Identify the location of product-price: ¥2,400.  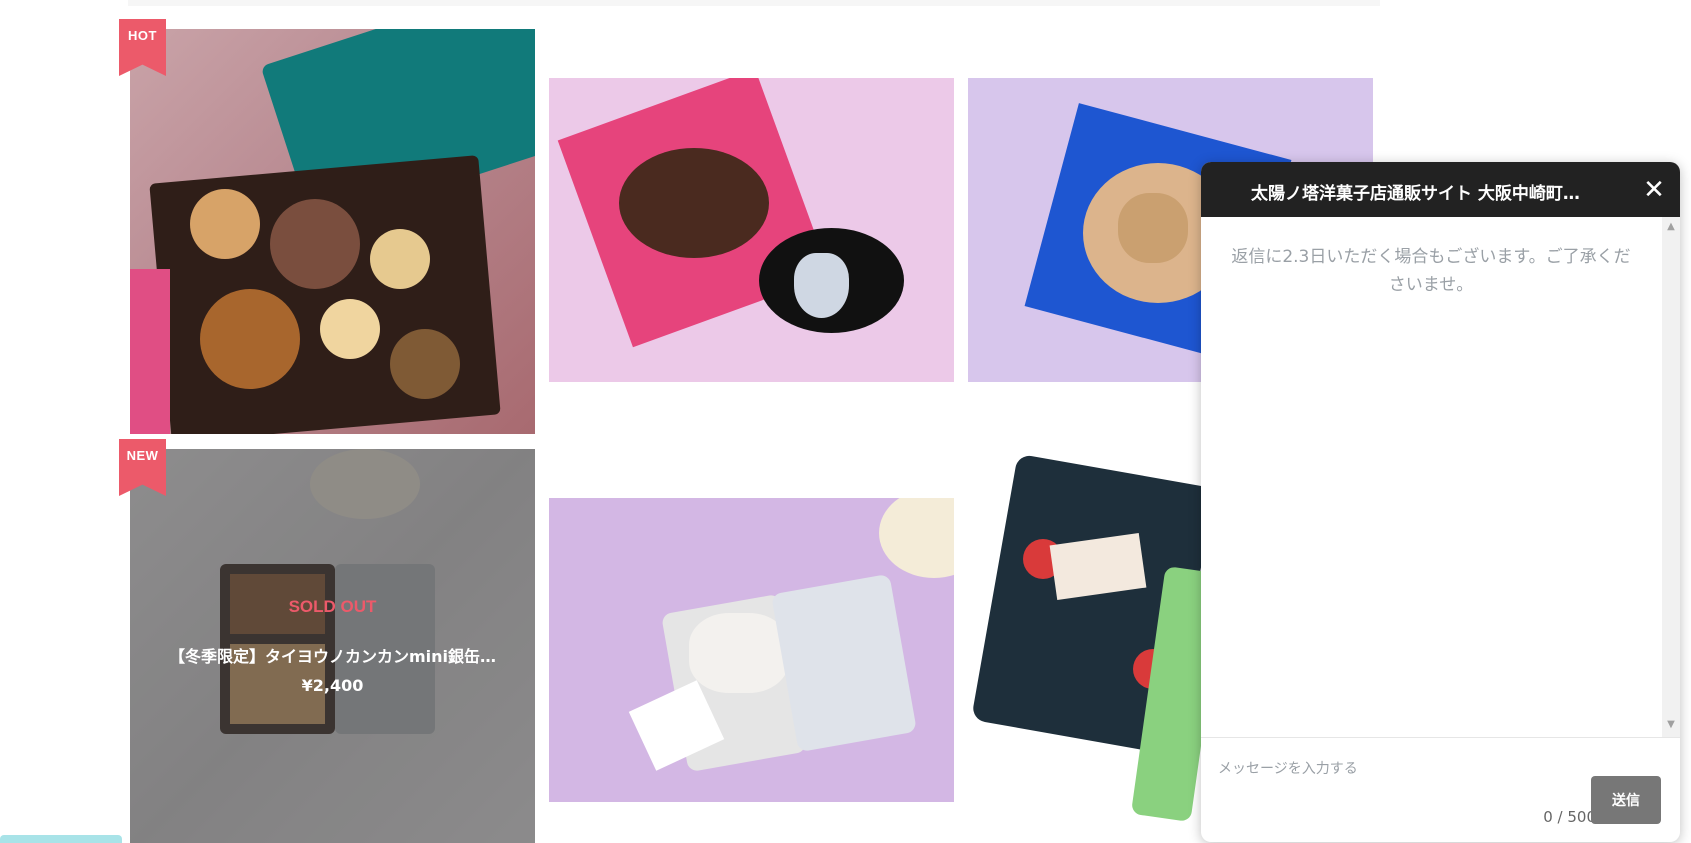
(332, 685).